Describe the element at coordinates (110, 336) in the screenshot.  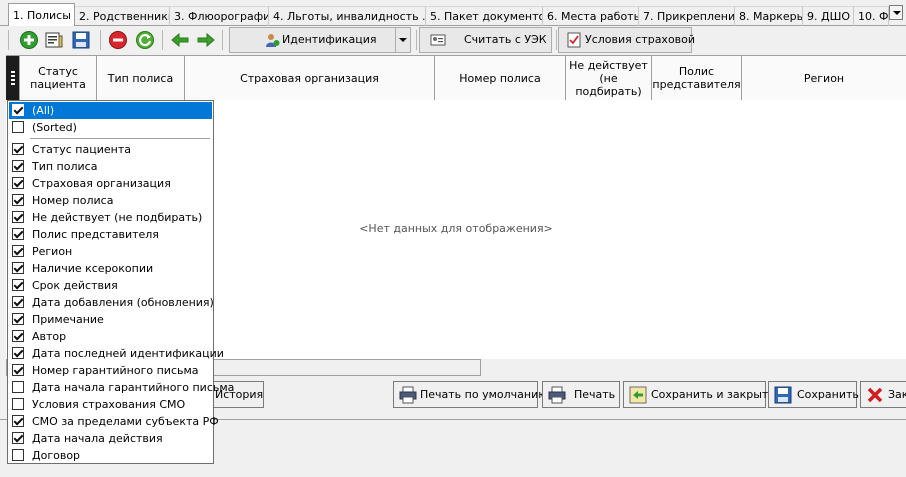
I see `chooser-item: Автор` at that location.